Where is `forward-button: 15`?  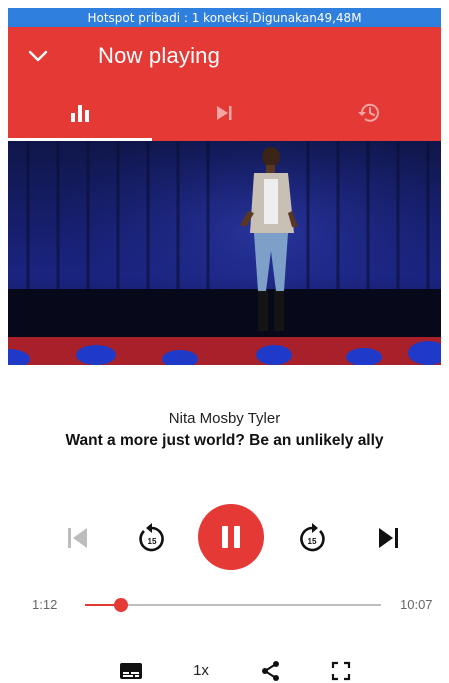
forward-button: 15 is located at coordinates (312, 538).